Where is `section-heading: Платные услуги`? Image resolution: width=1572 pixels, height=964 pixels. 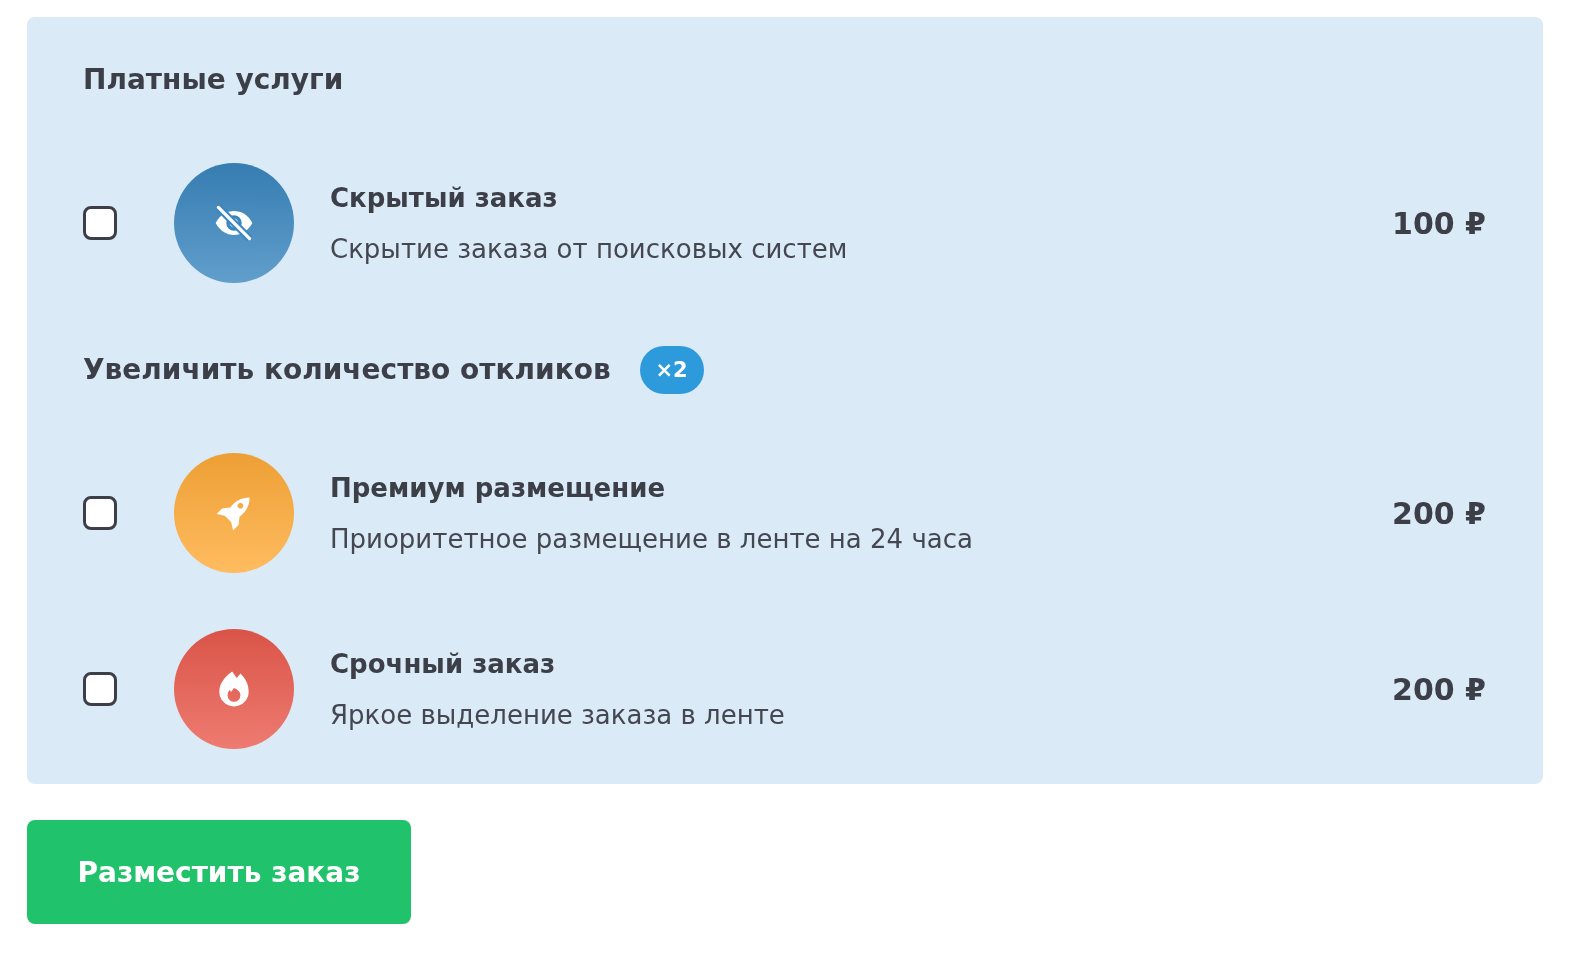 section-heading: Платные услуги is located at coordinates (213, 80).